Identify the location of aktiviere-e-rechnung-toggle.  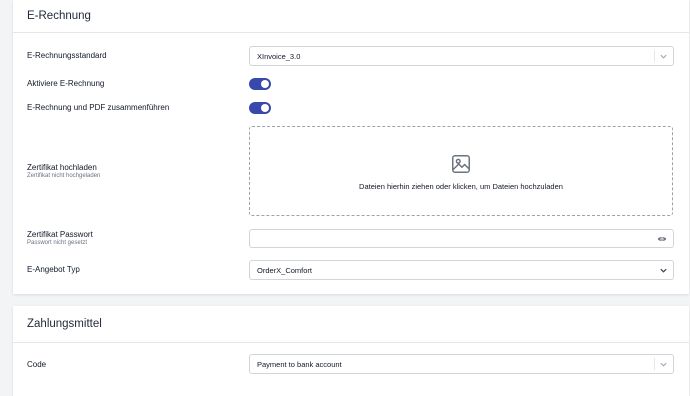
(260, 84).